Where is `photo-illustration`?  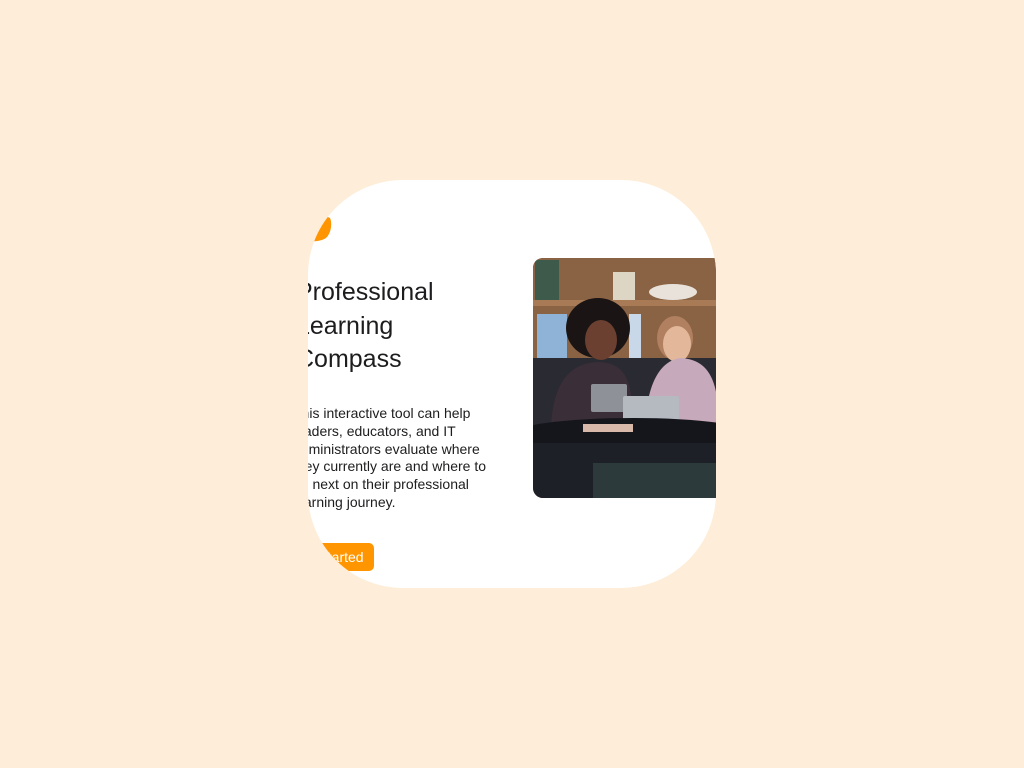
photo-illustration is located at coordinates (624, 378).